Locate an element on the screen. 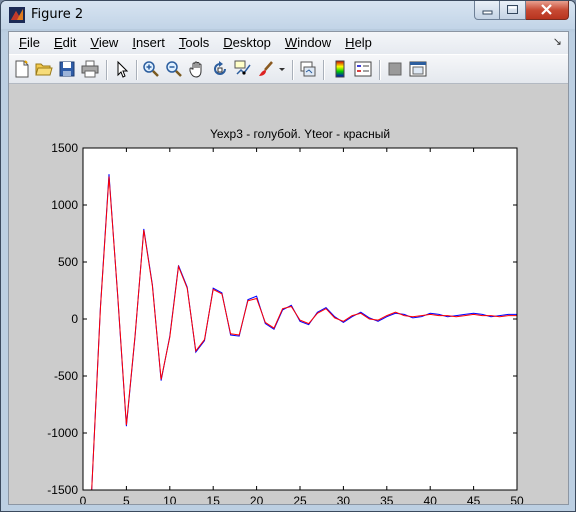 This screenshot has width=576, height=512. menu-file: File is located at coordinates (29, 43).